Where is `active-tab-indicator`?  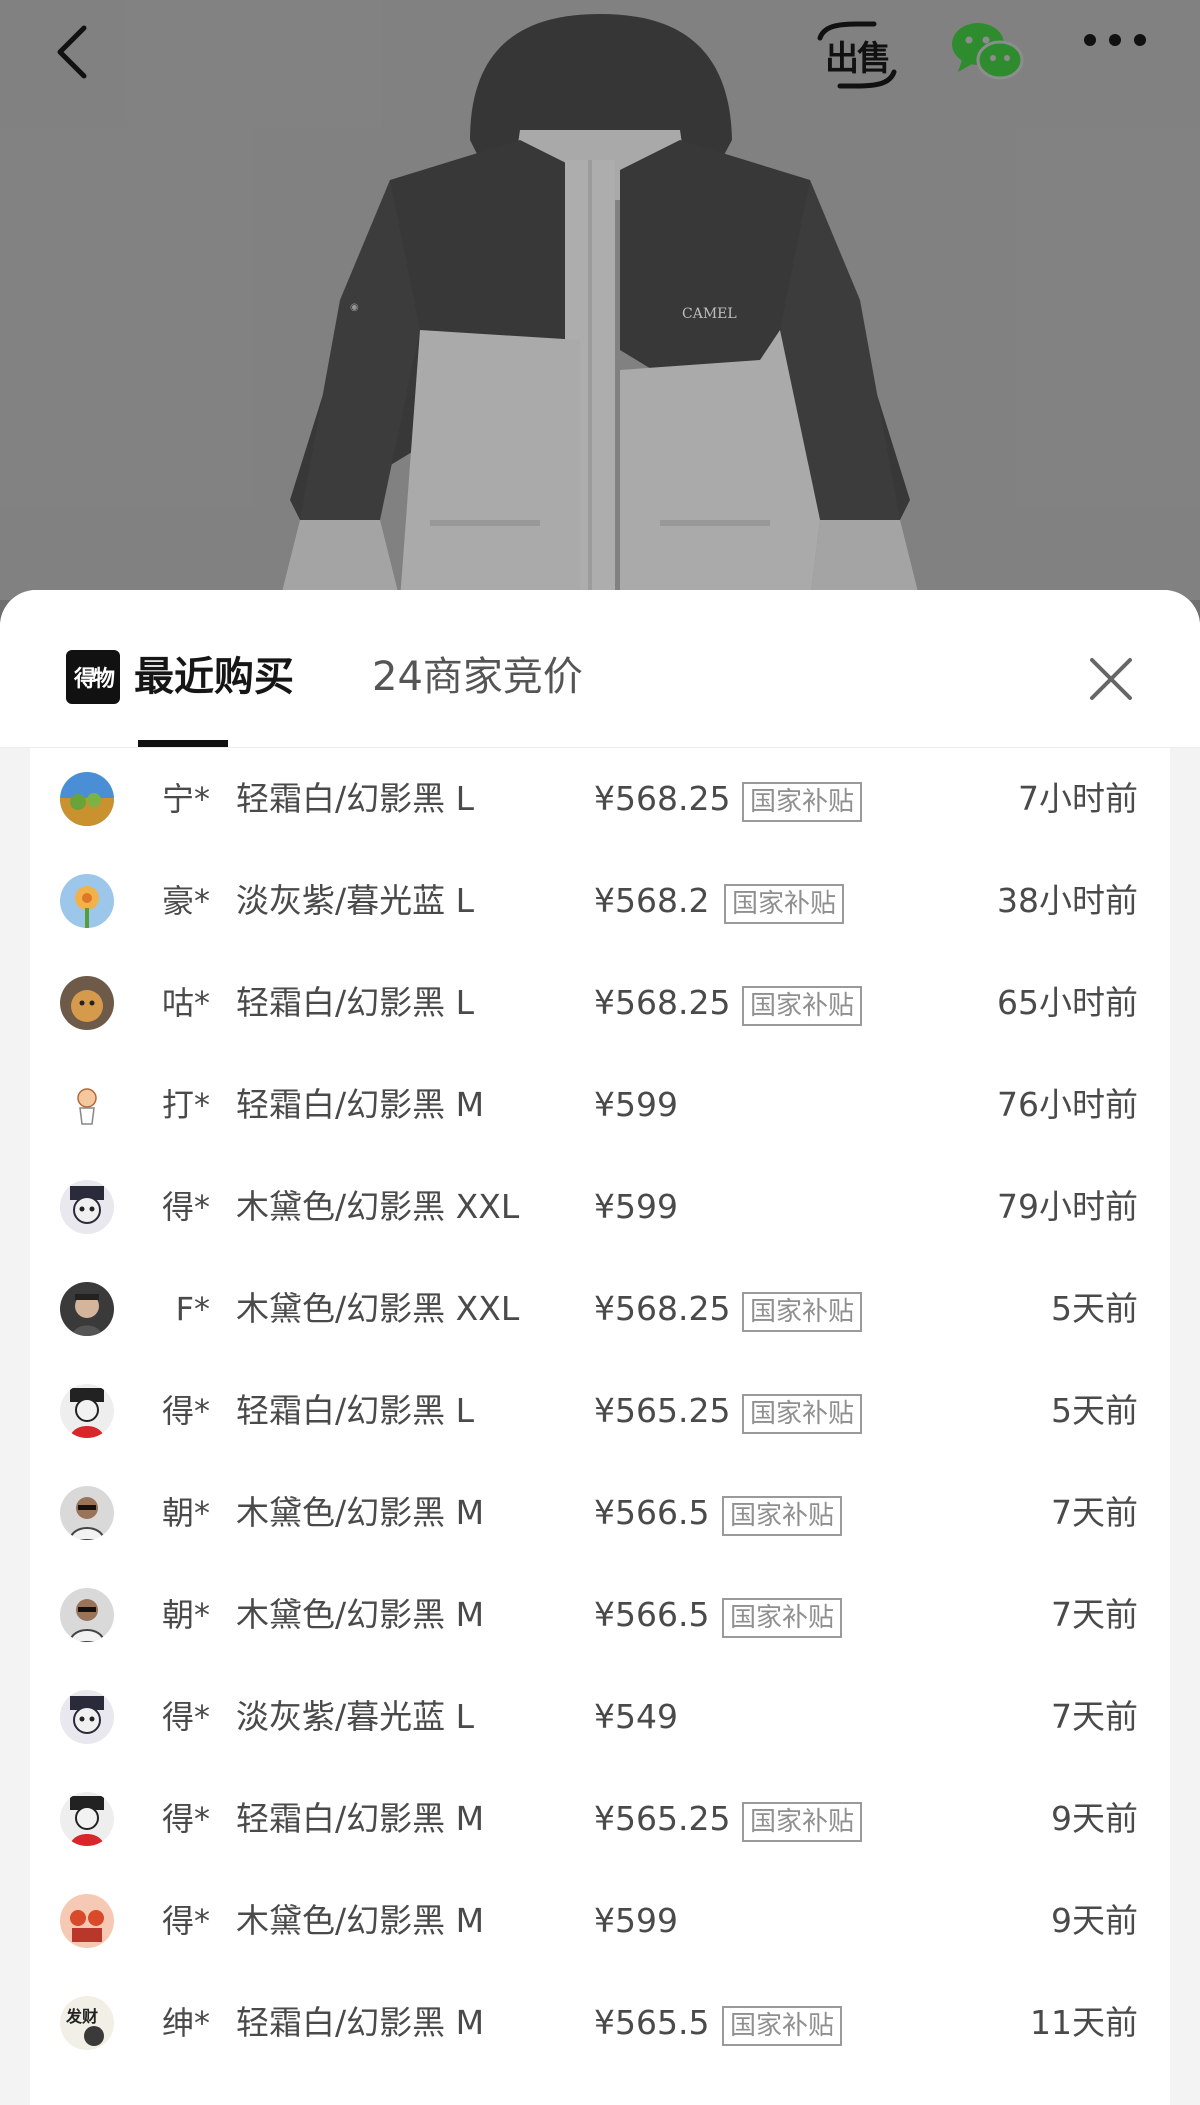 active-tab-indicator is located at coordinates (183, 743).